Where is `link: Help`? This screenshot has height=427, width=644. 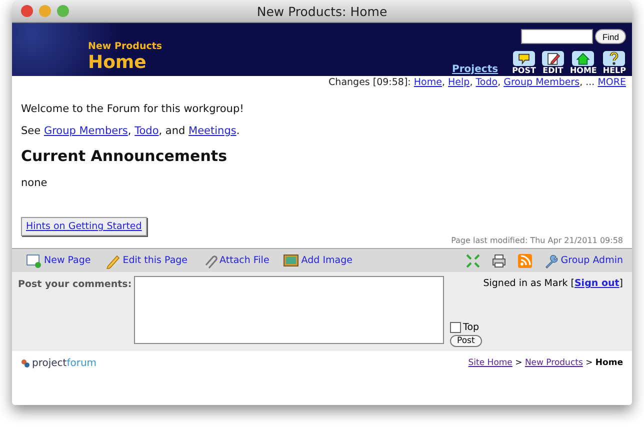 link: Help is located at coordinates (459, 82).